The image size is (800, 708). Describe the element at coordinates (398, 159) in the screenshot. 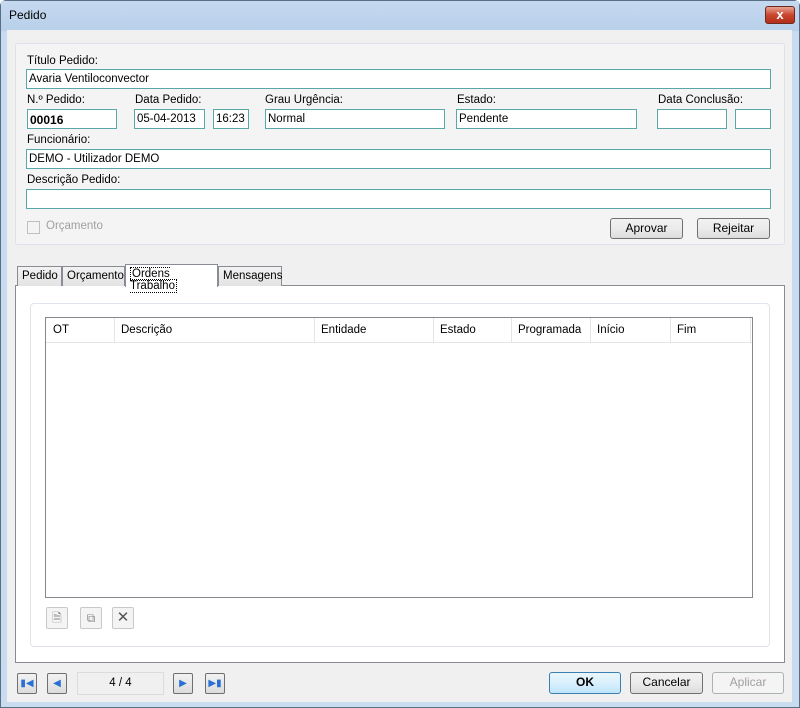

I see `funcionario-input: DEMO - Utilizador DEMO` at that location.